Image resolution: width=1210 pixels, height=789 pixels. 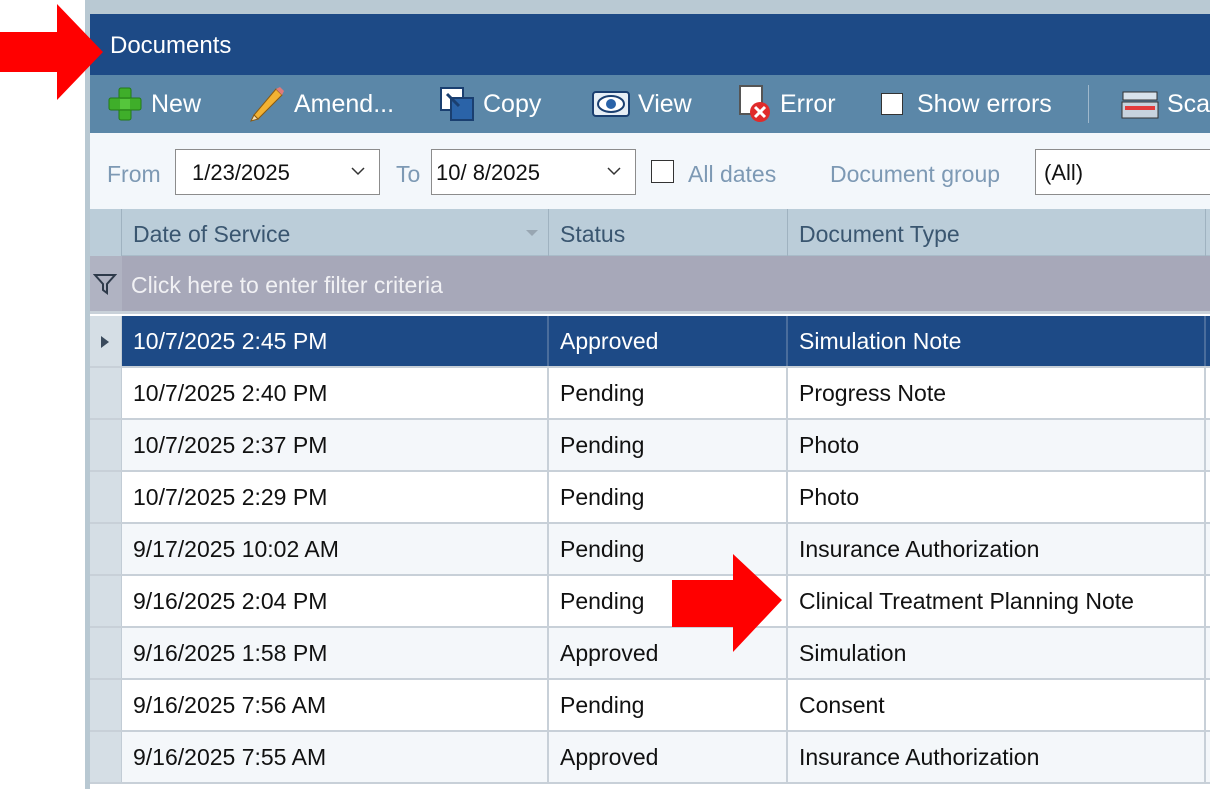 I want to click on document-group-label: Document group, so click(x=915, y=174).